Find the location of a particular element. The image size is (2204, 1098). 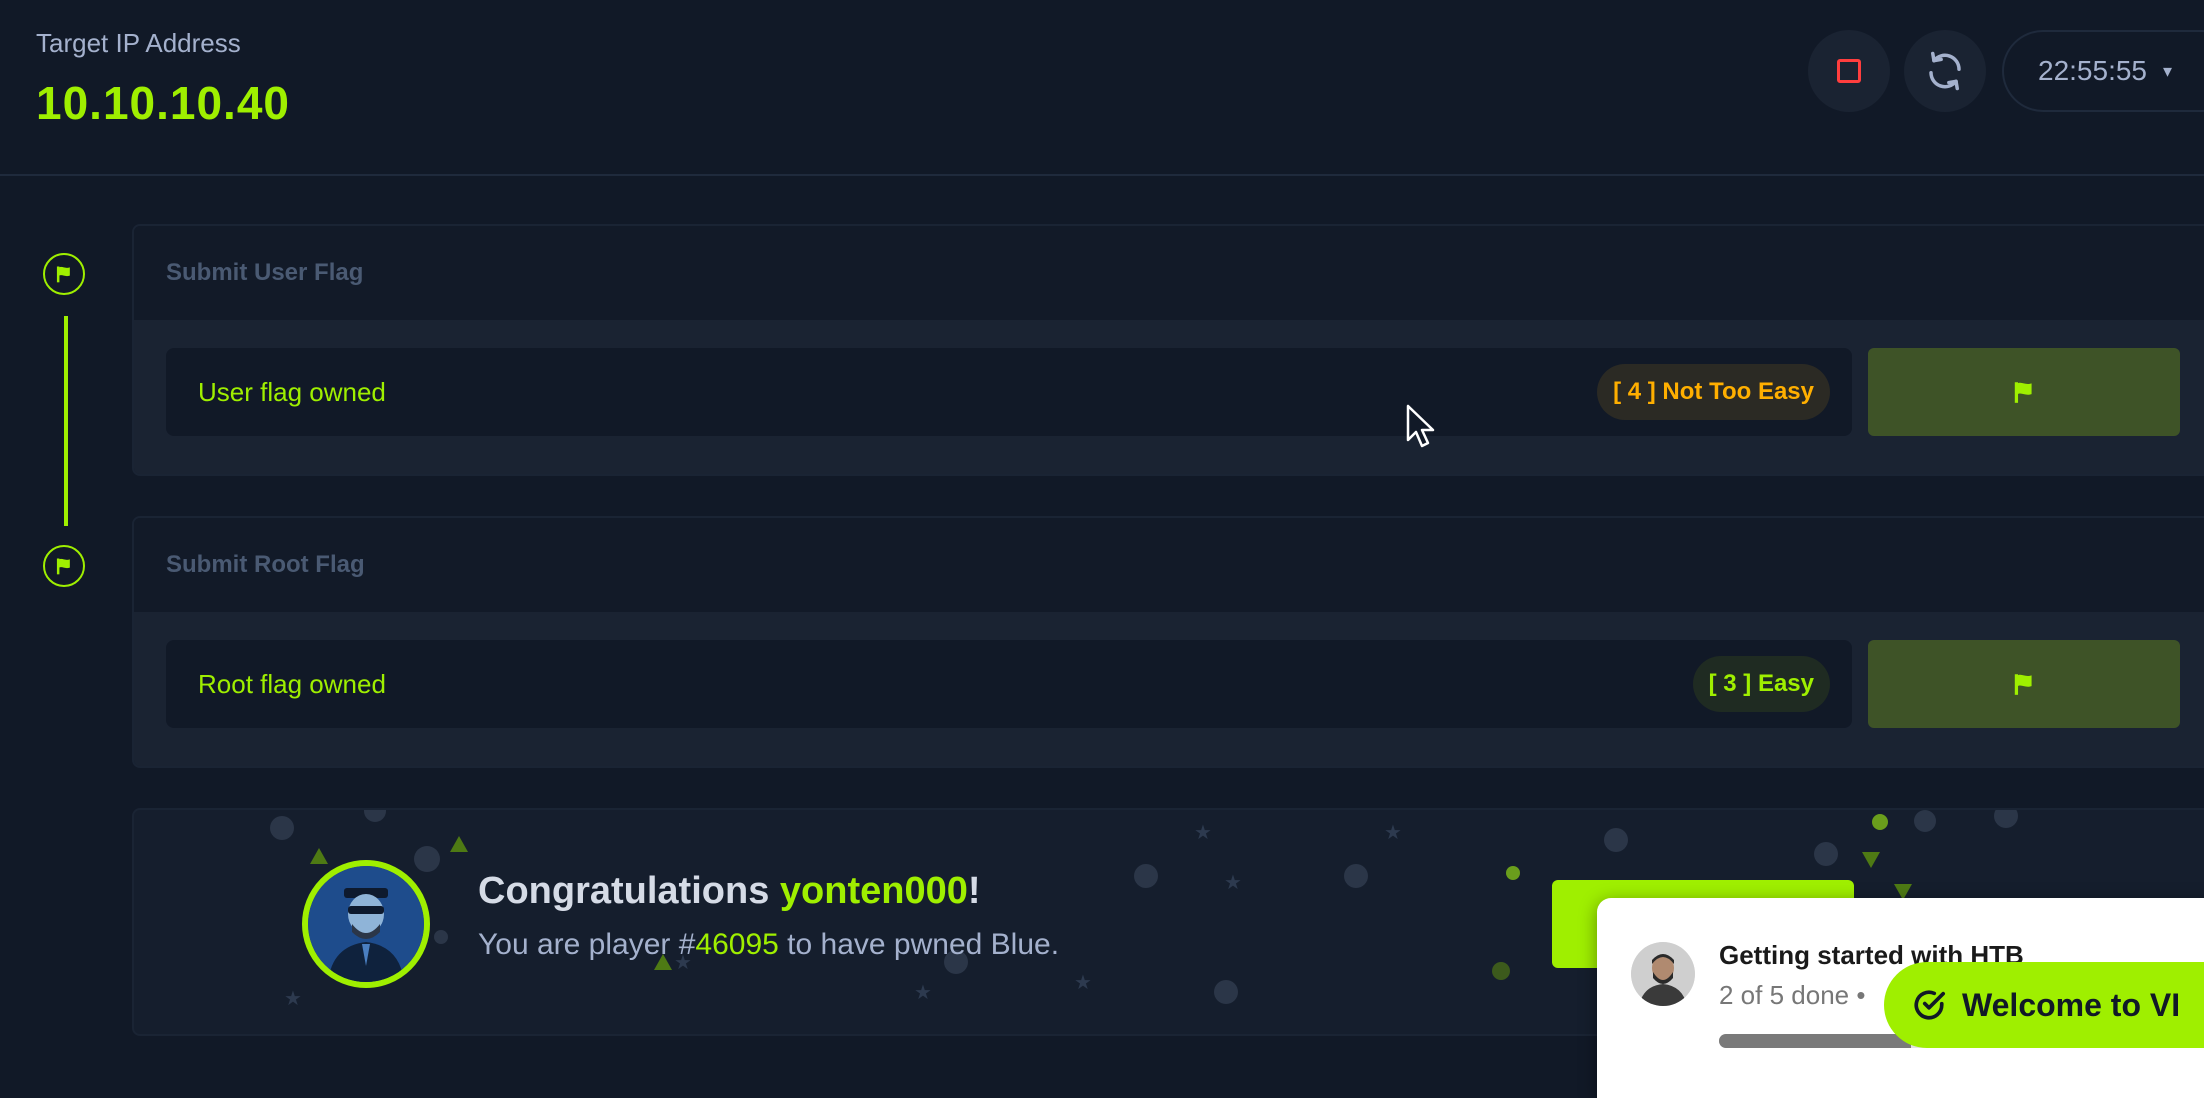

user-flag-input: User flag owned [ 4 ] Not Too Easy is located at coordinates (1009, 392).